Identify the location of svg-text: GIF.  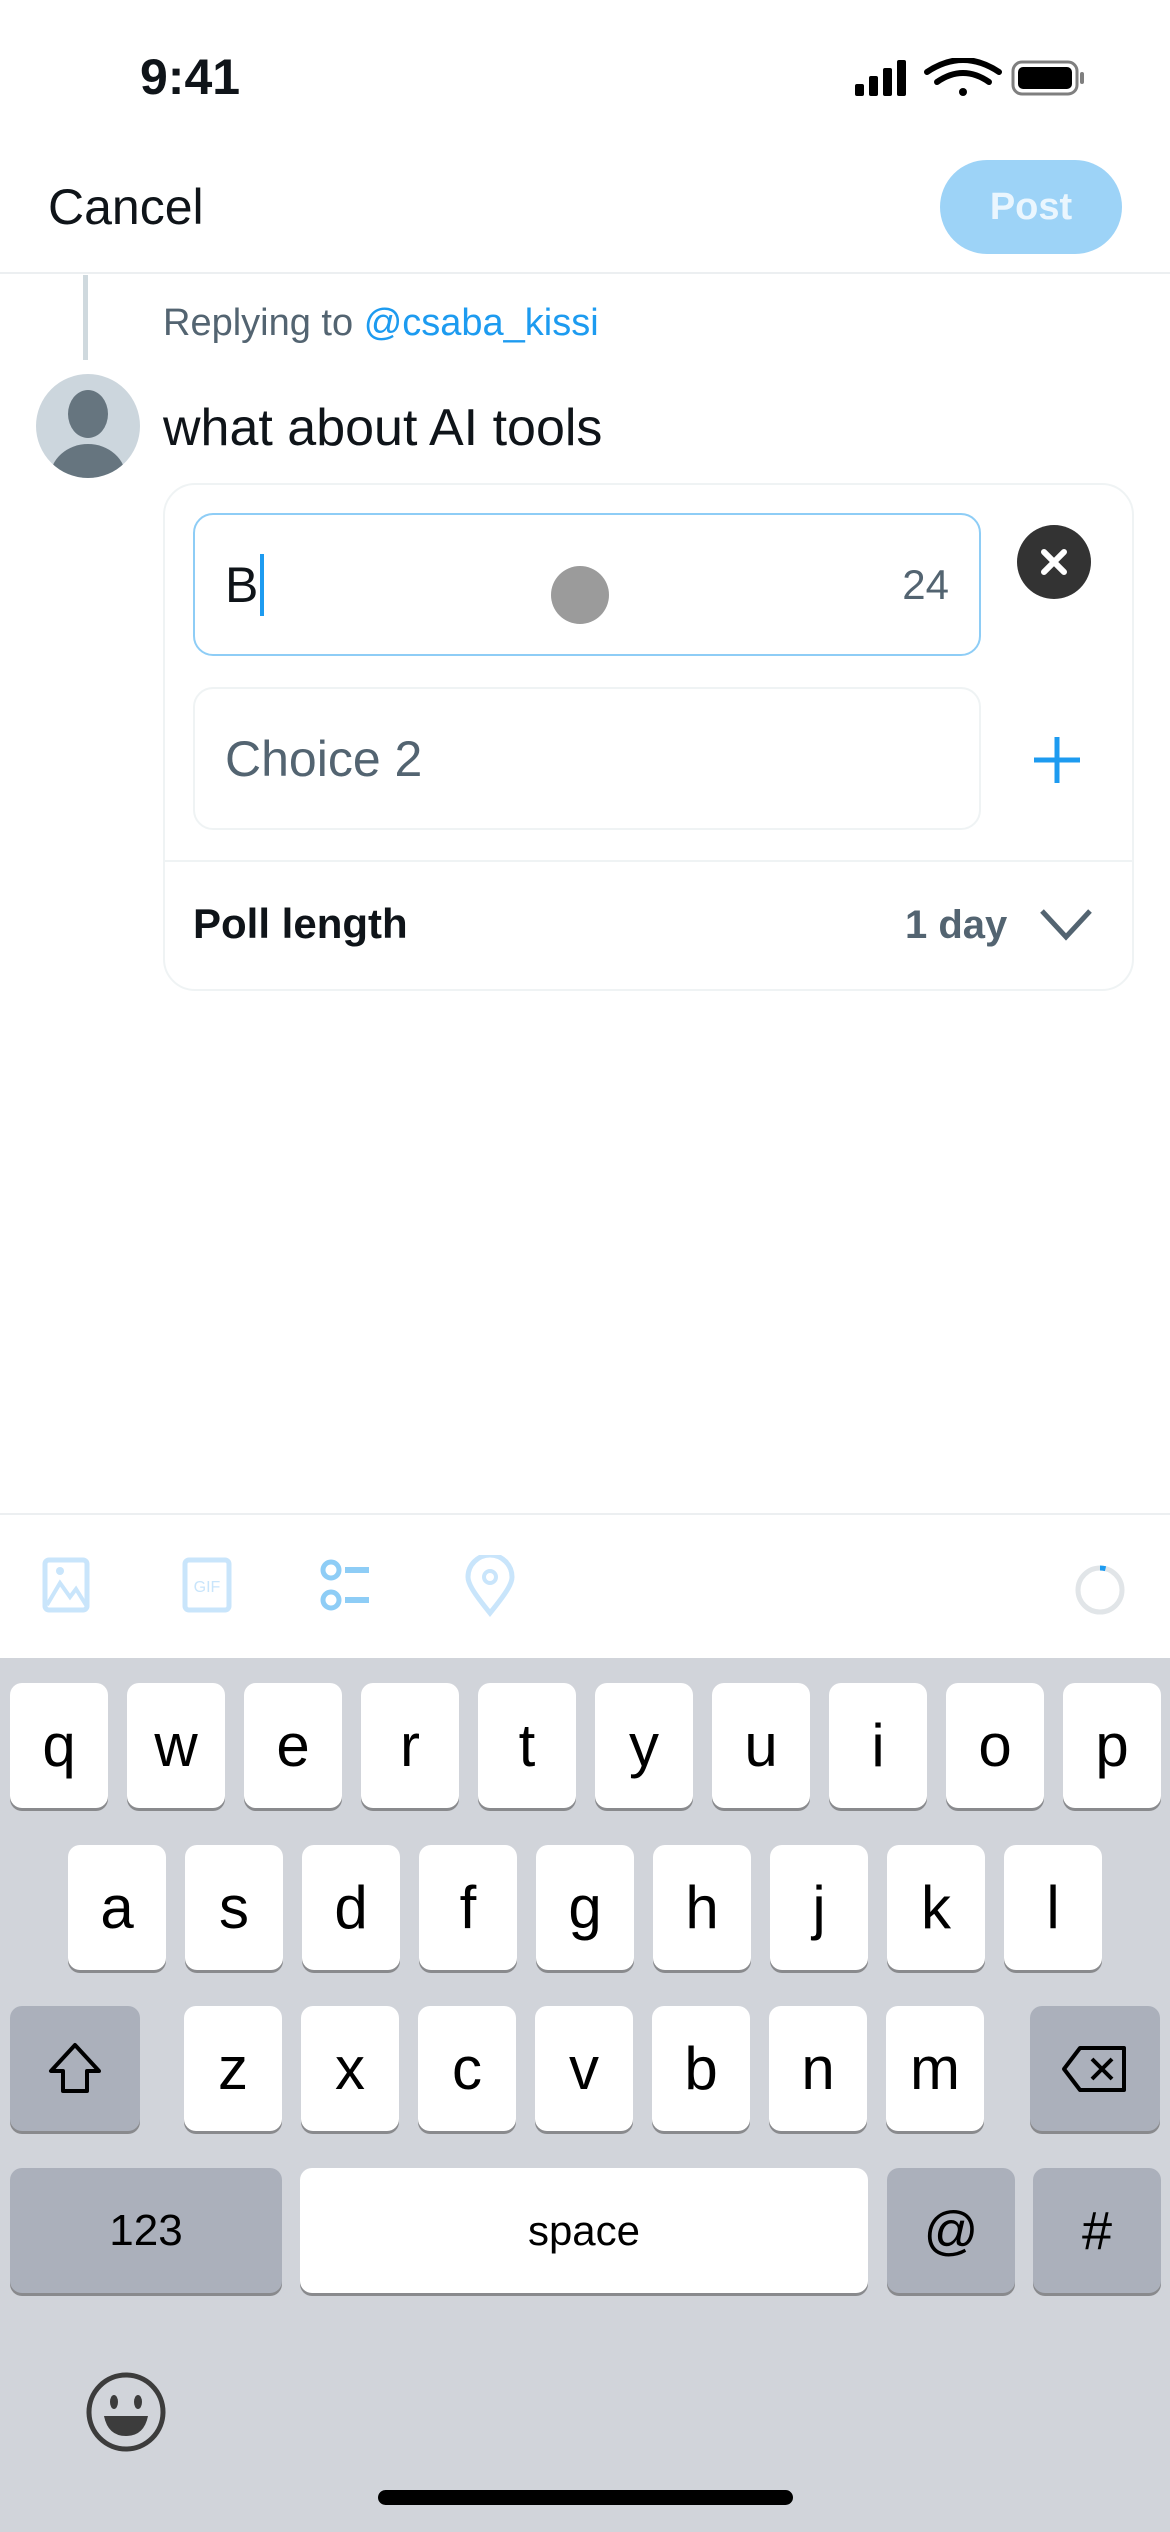
(207, 1587).